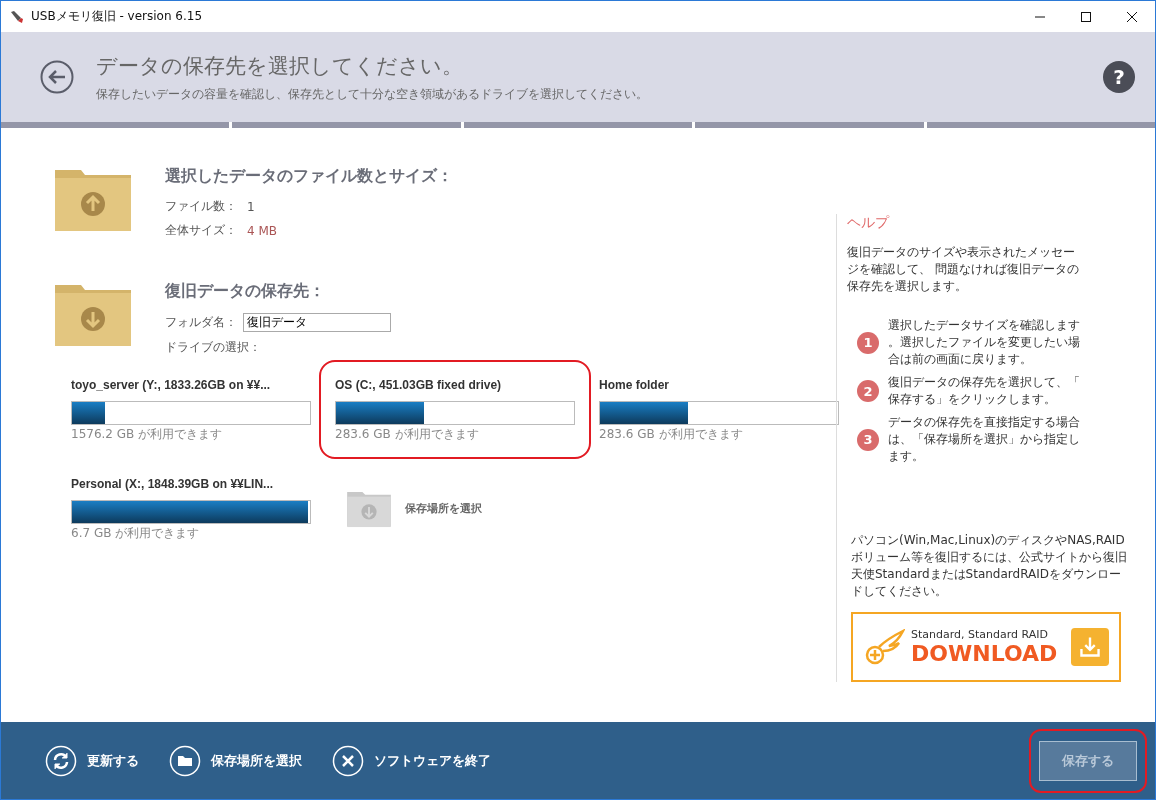 The image size is (1156, 800). Describe the element at coordinates (984, 439) in the screenshot. I see `step-text: データの保存先を直接指定する場合は、「保存場所を選択」から指定します。` at that location.